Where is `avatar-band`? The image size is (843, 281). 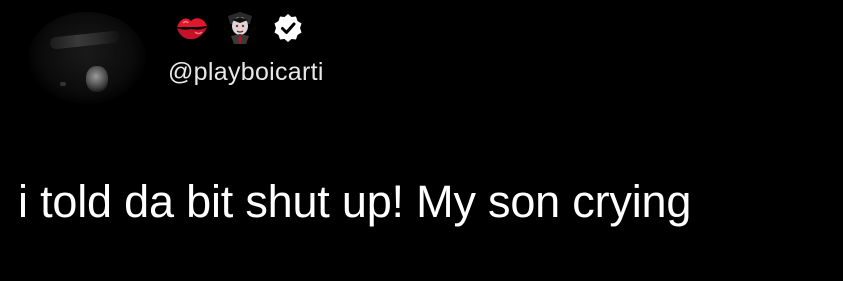 avatar-band is located at coordinates (85, 40).